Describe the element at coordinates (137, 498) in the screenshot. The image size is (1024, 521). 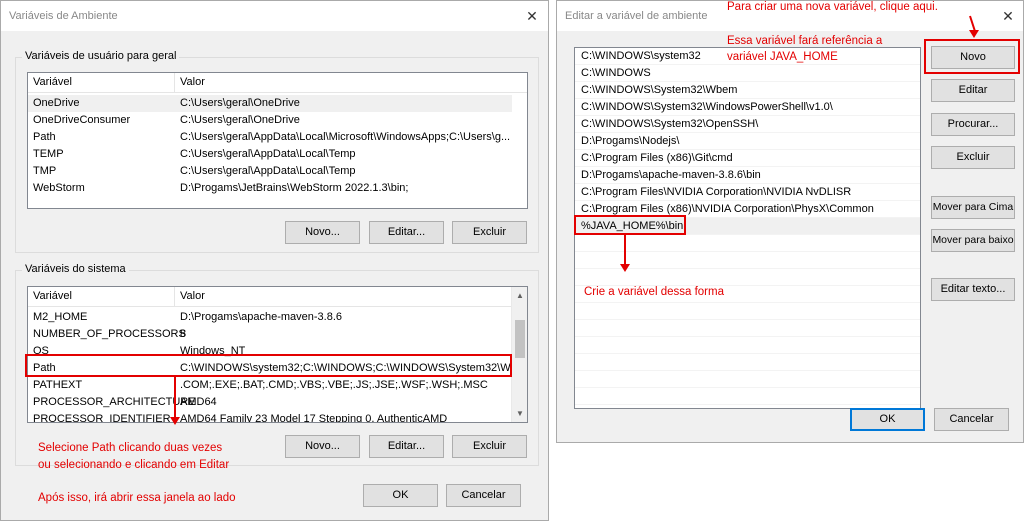
I see `annotation-after-hint: Após isso, irá abrir essa janela ao lado` at that location.